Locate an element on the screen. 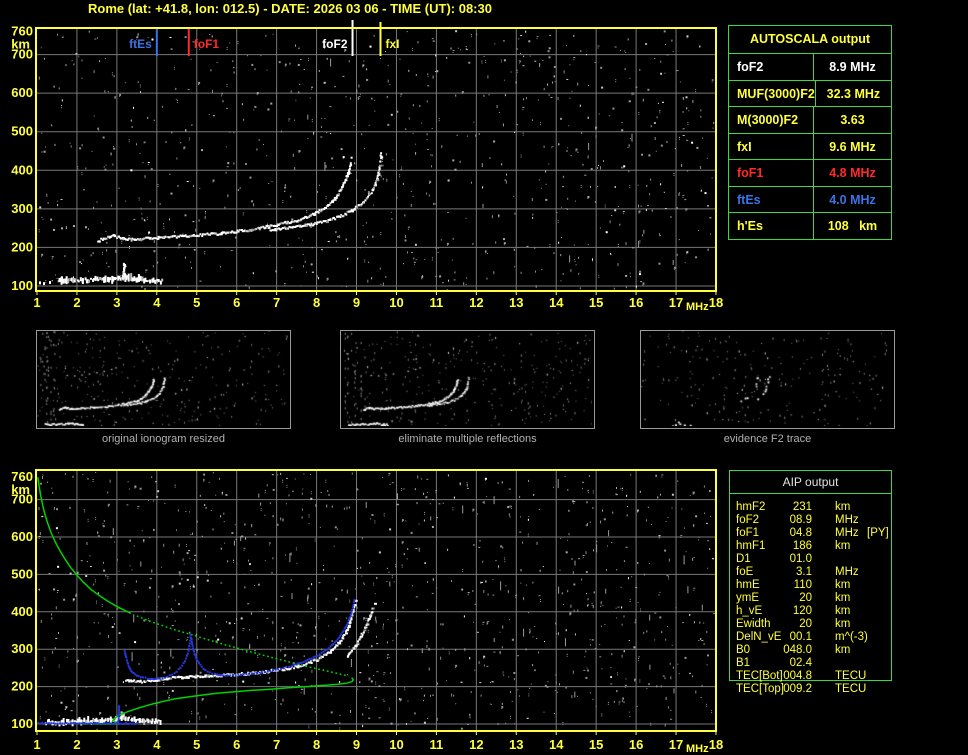  autoscala-row-label: M(3000)F2 is located at coordinates (768, 120).